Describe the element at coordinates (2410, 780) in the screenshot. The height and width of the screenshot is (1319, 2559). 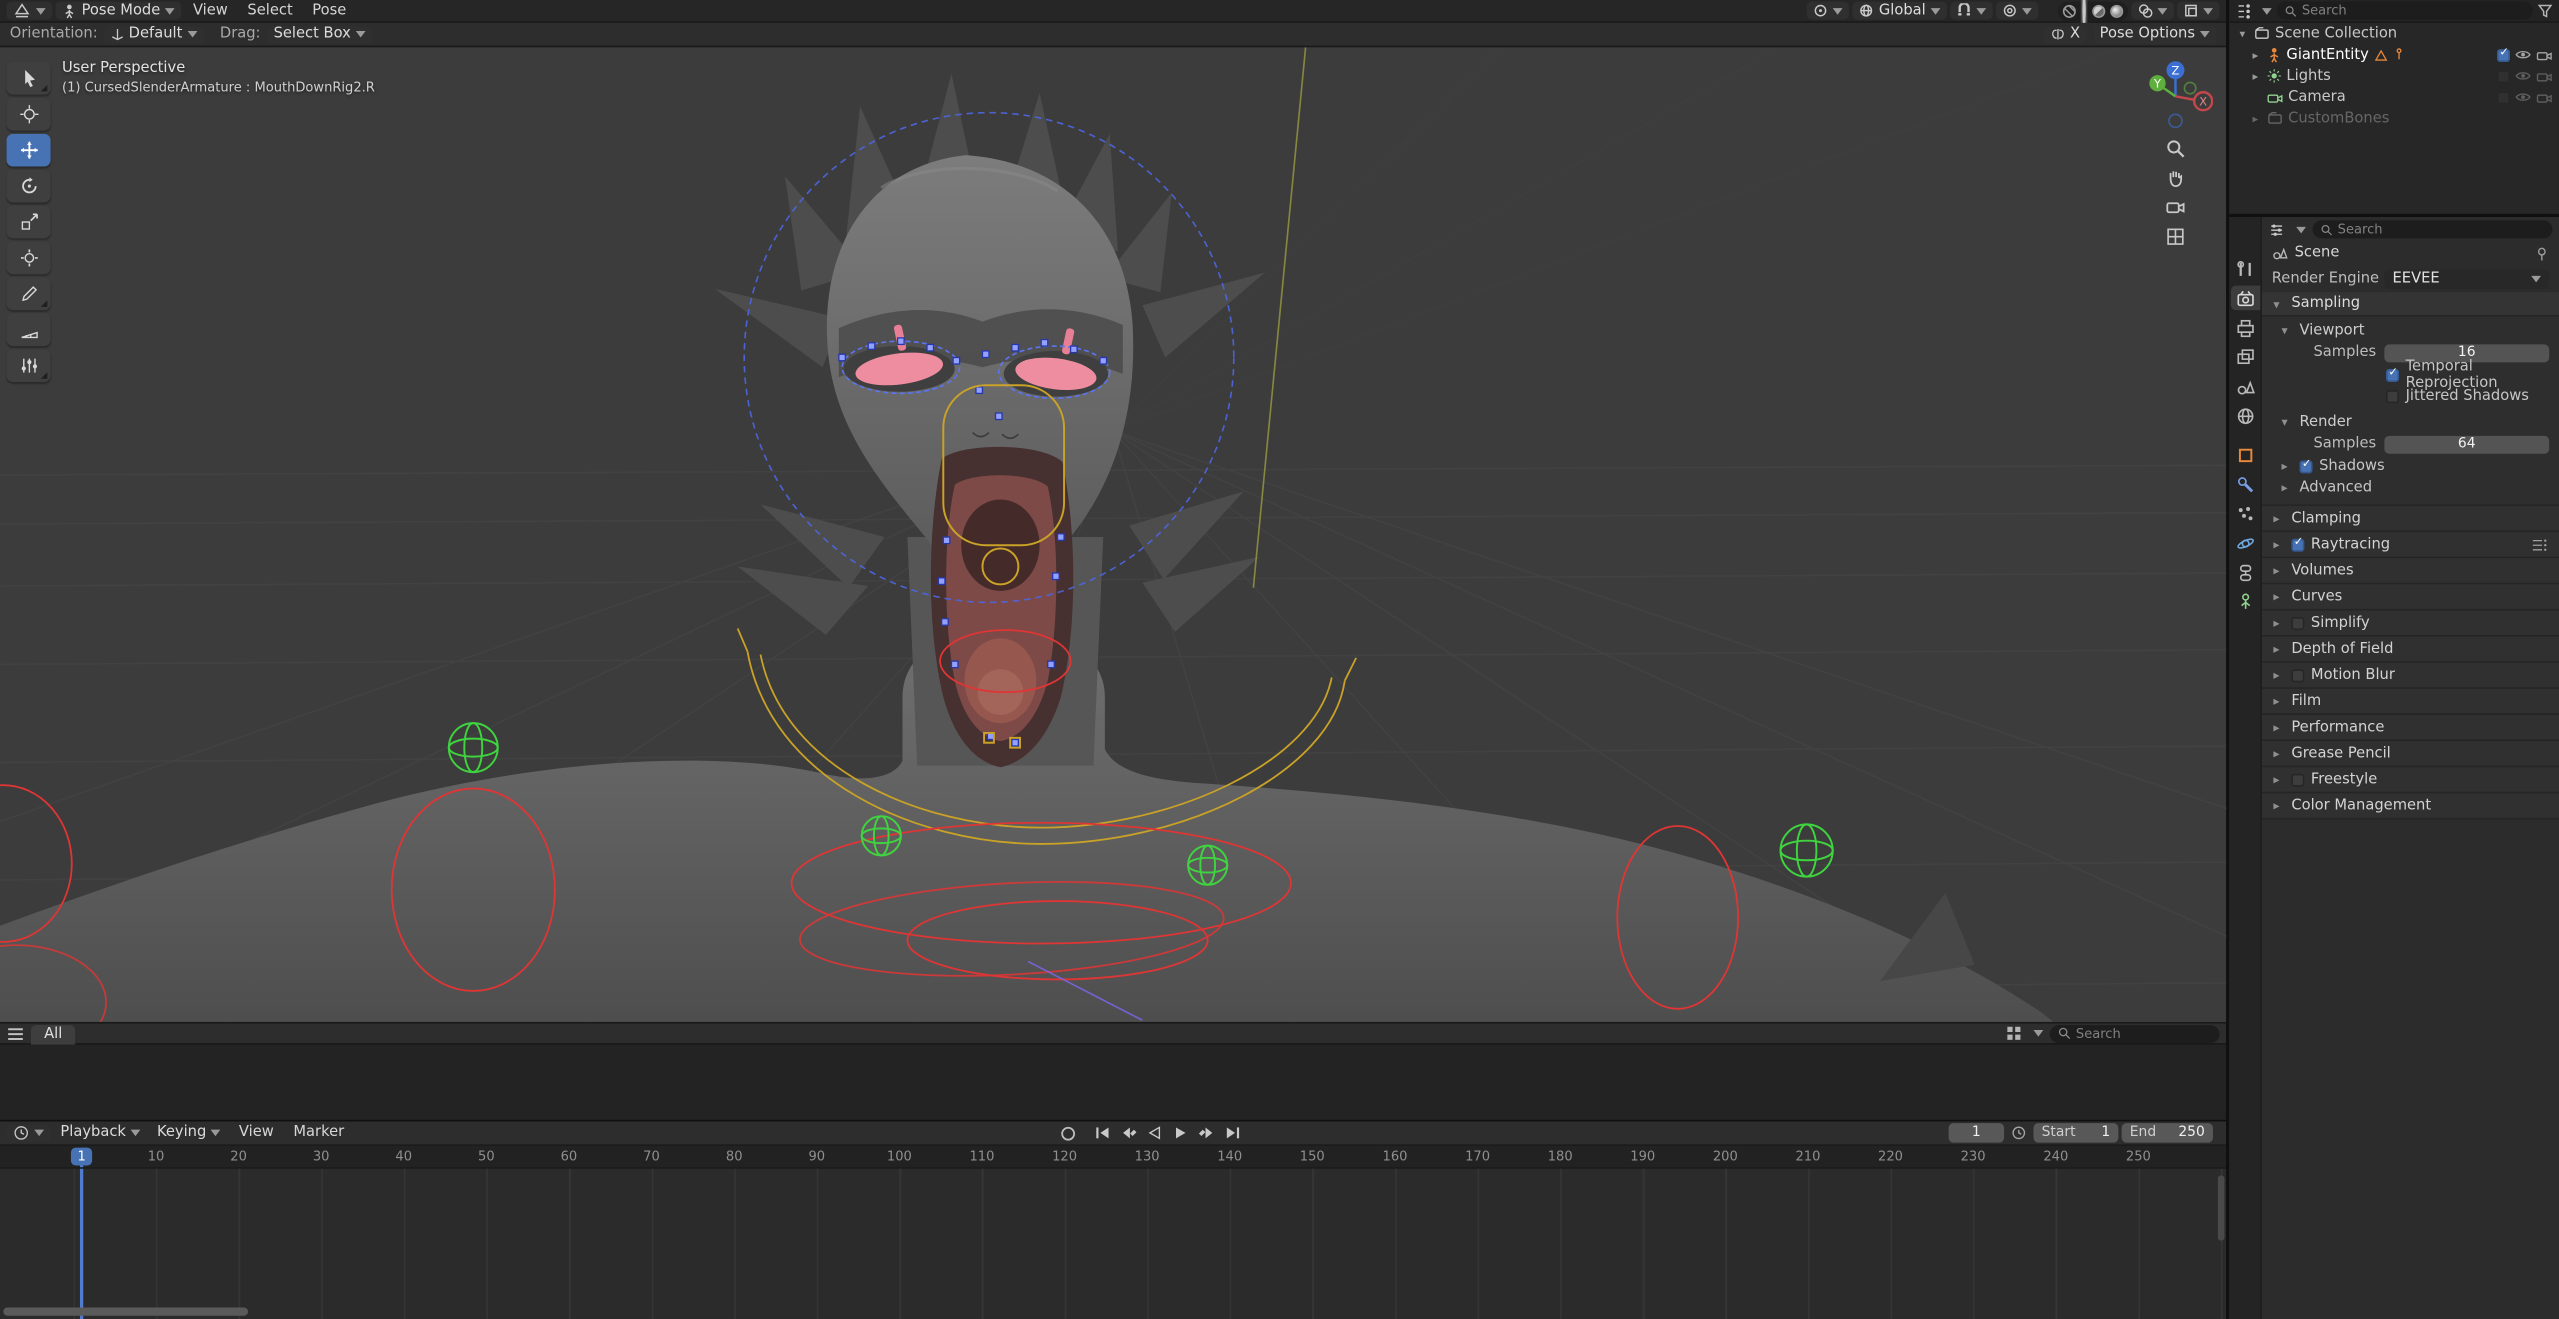
I see `panel-freestyle: ▸ Freestyle` at that location.